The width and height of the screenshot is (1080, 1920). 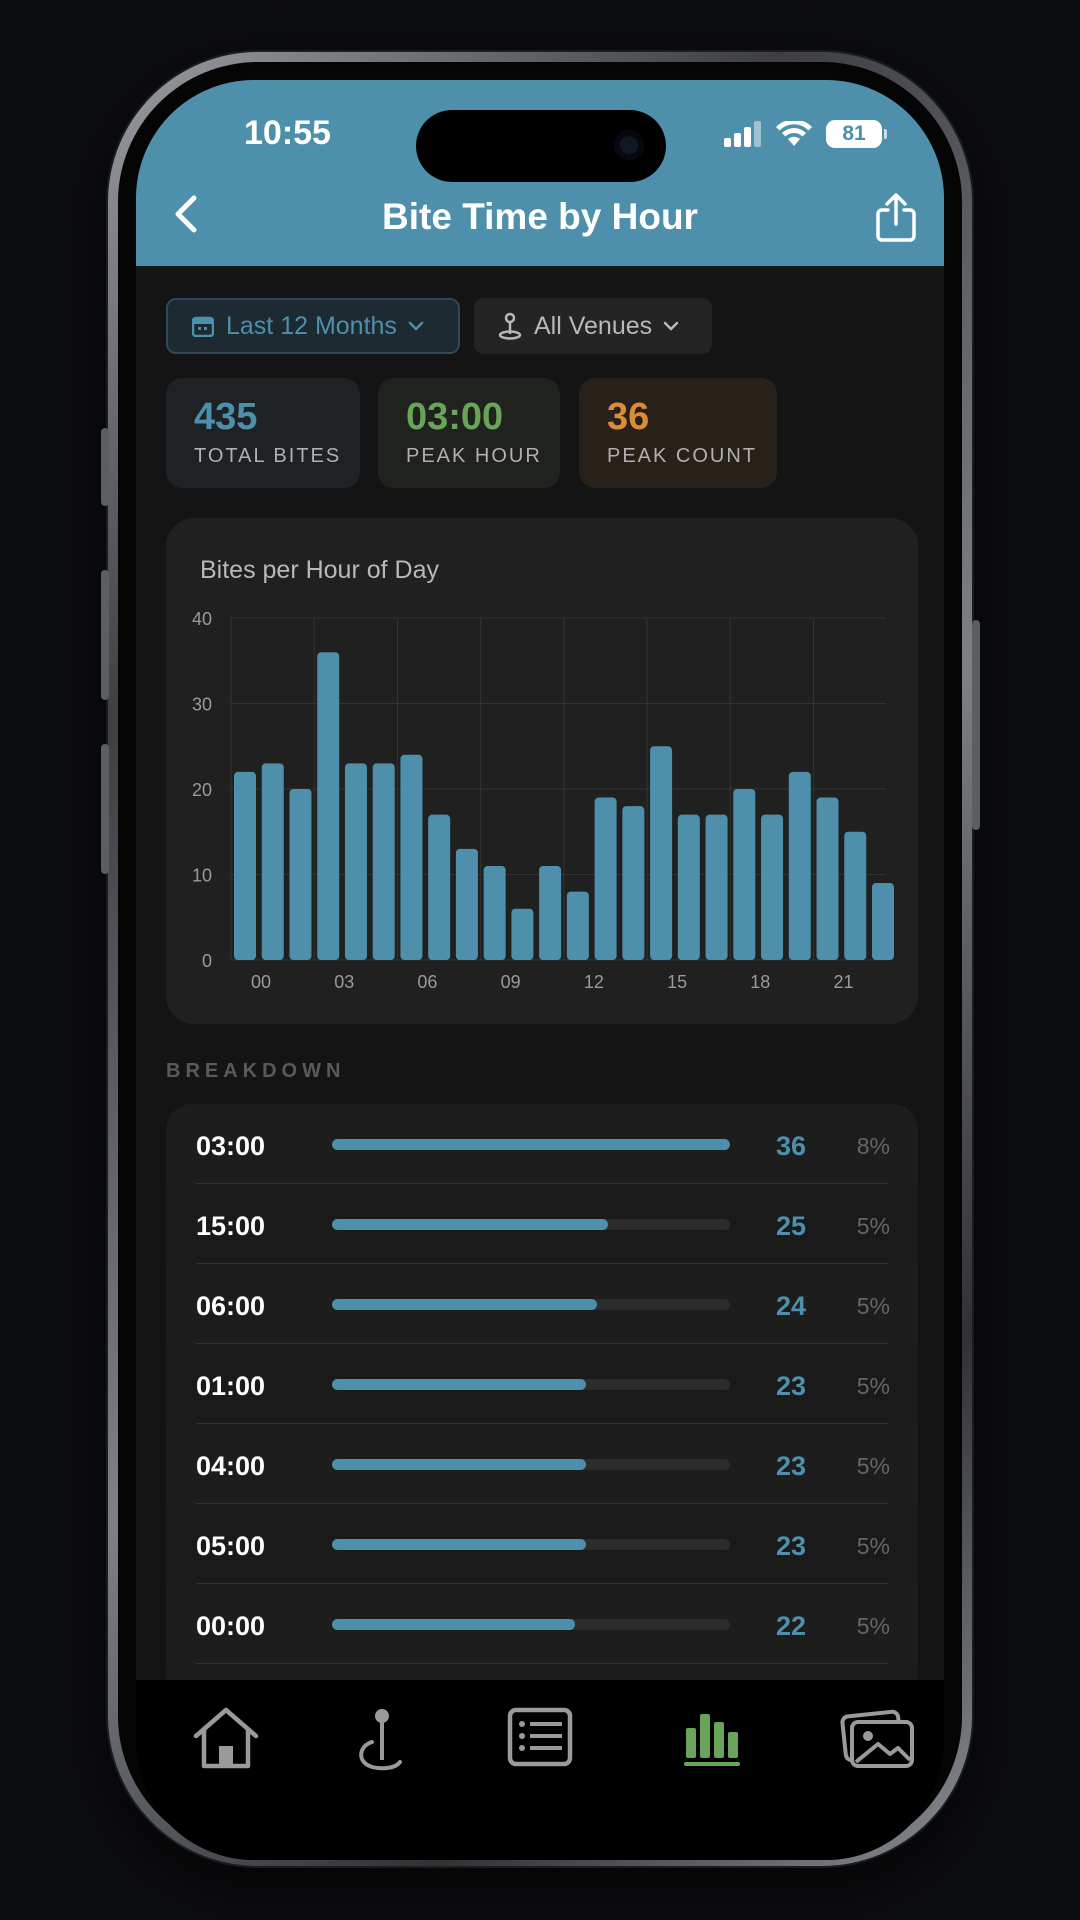 I want to click on bites-per-hour-chart: 0 10 20 30 40 00 03 06 09 12 15 18 21, so click(x=543, y=800).